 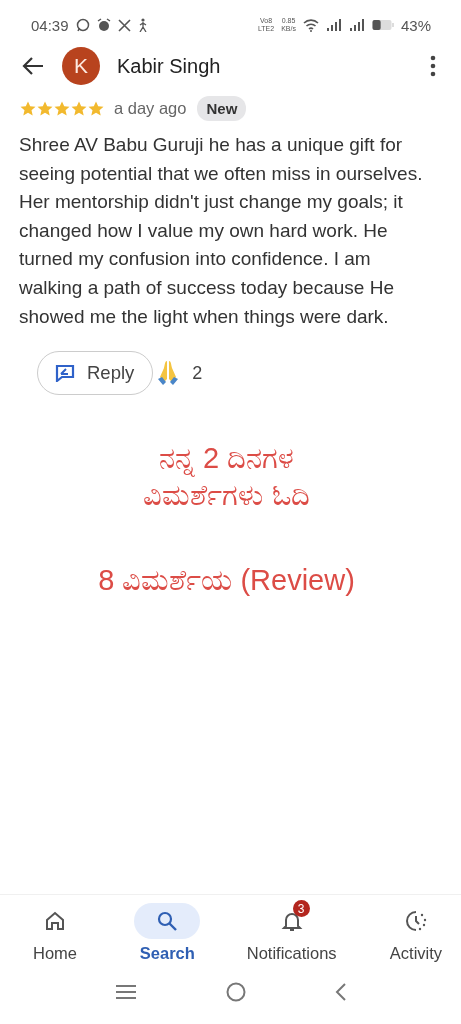 I want to click on reply-icon, so click(x=65, y=373).